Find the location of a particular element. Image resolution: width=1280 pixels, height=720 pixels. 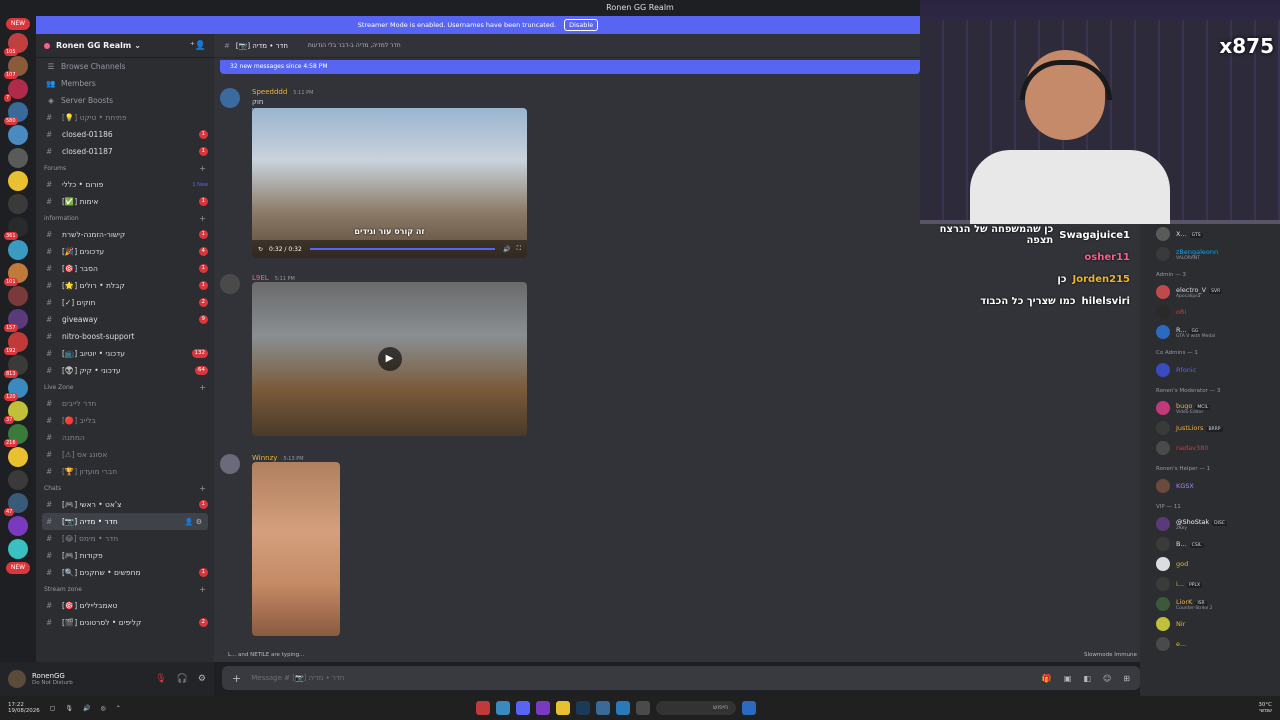

notification-icon: ▢ is located at coordinates (53, 708).